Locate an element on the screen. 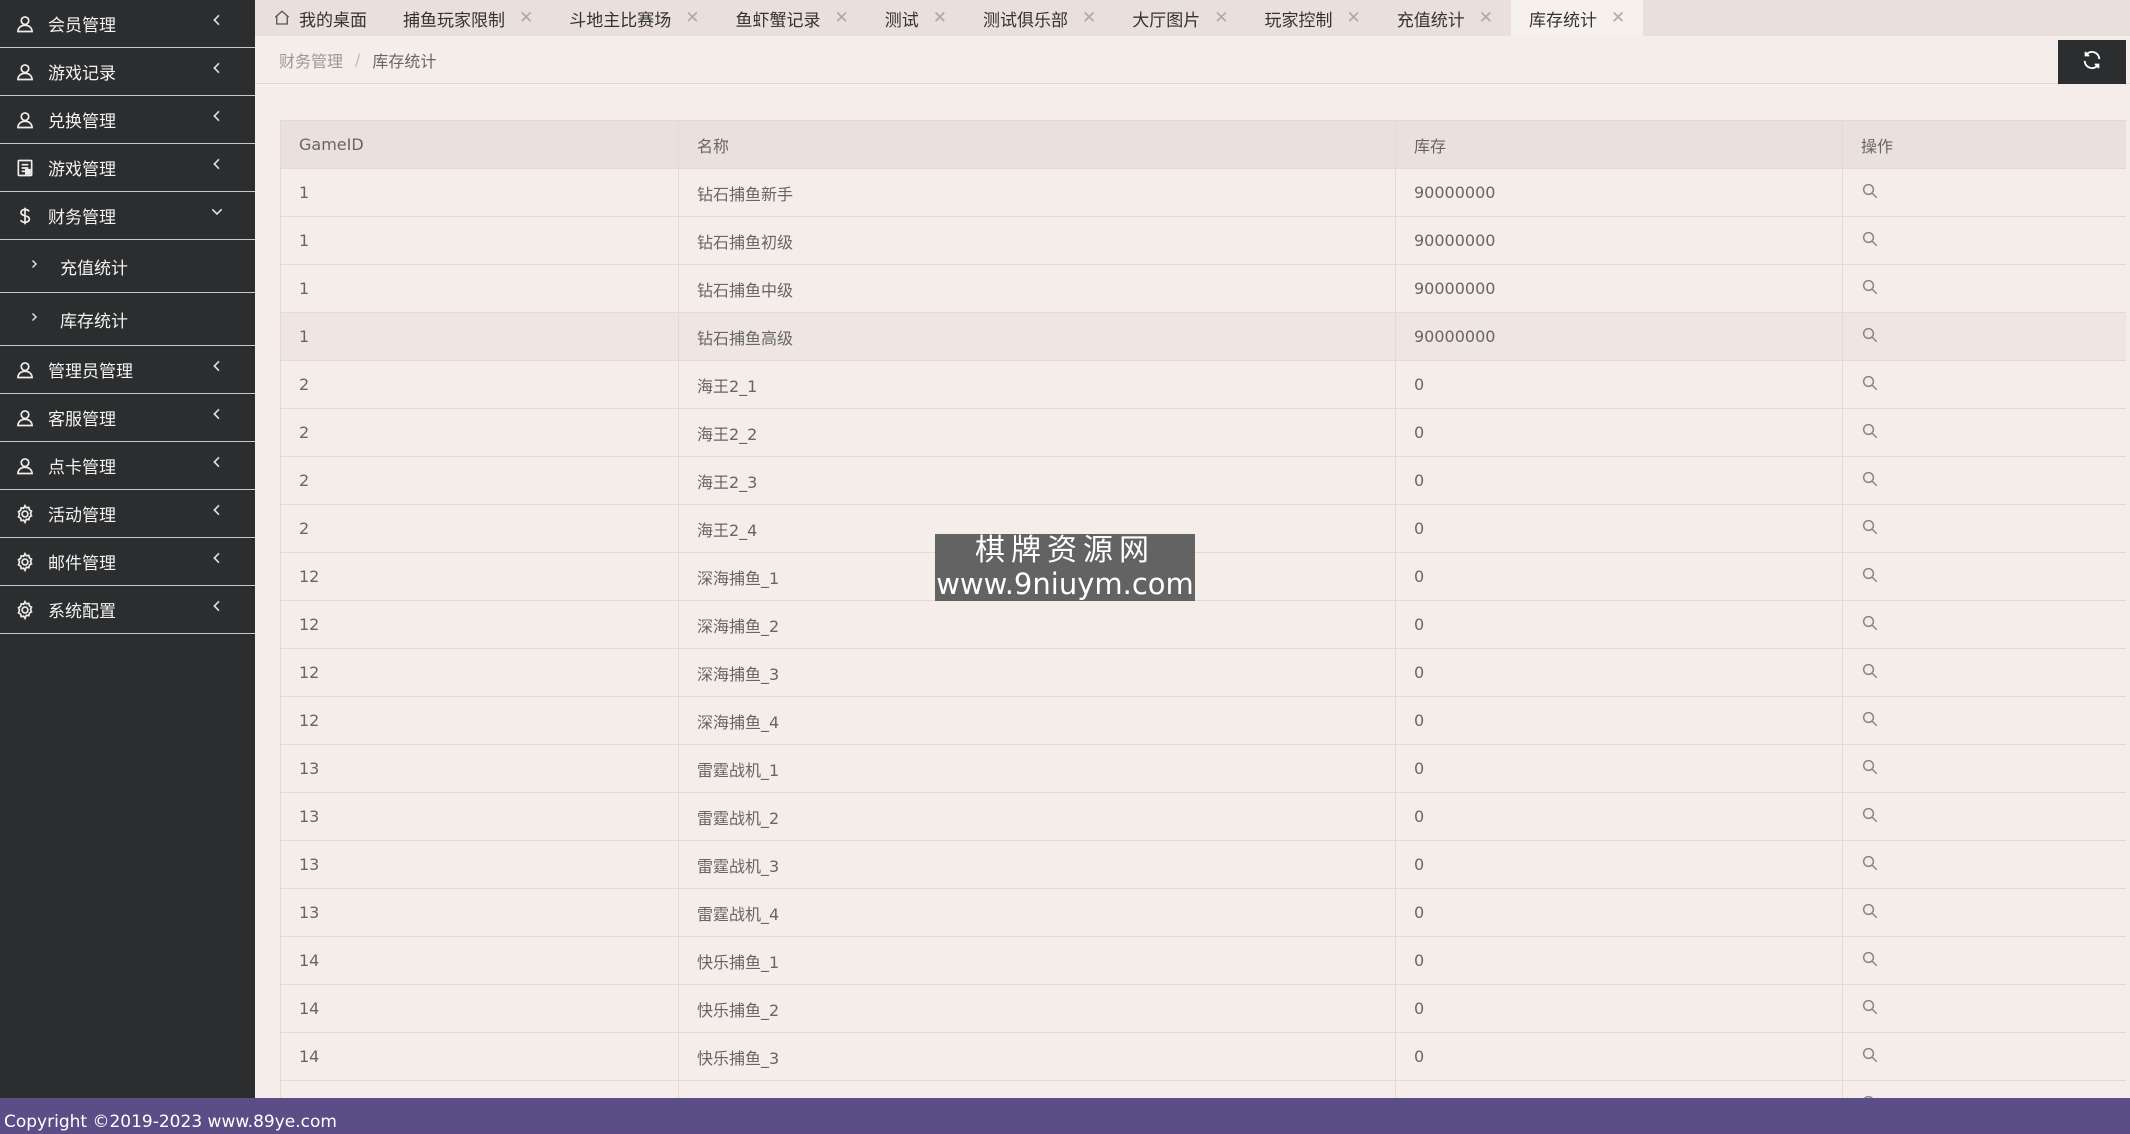  tab-label: 测试 is located at coordinates (901, 20).